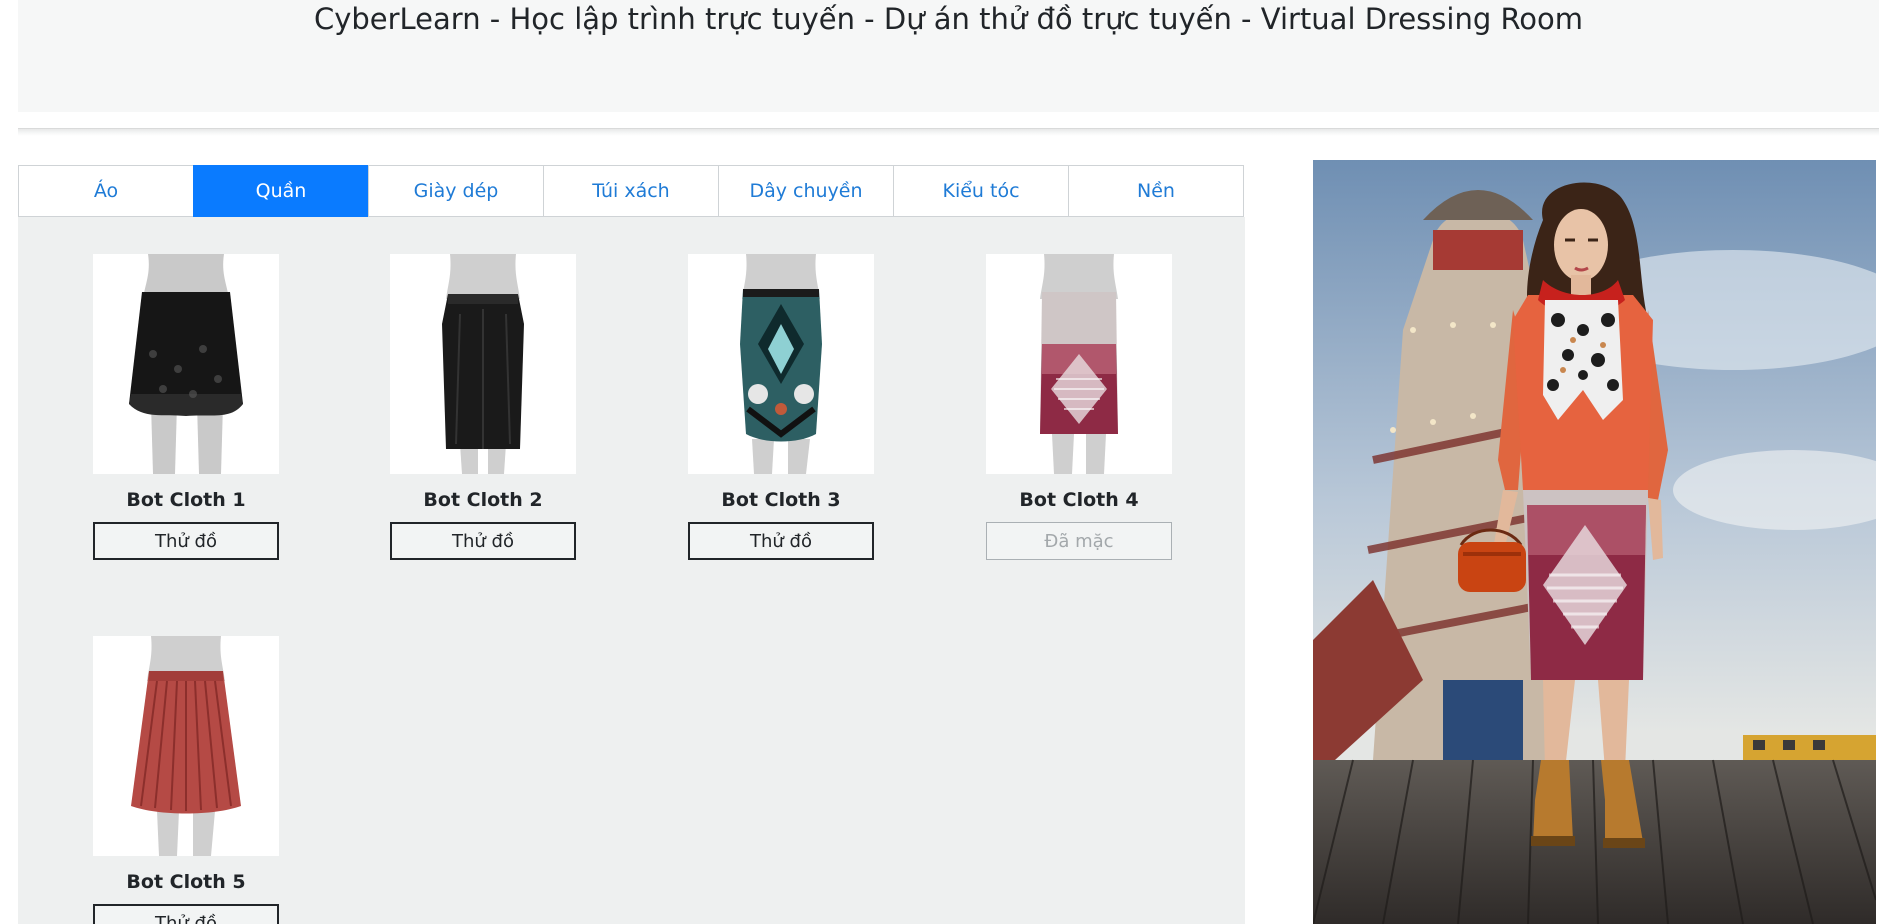 The width and height of the screenshot is (1899, 924). I want to click on pink-printed-skirt-icon, so click(1079, 364).